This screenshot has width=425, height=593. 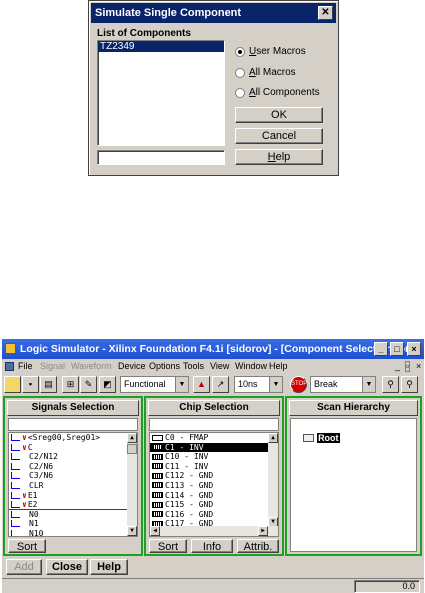 I want to click on chip-list-item: C113 - GND, so click(x=209, y=486).